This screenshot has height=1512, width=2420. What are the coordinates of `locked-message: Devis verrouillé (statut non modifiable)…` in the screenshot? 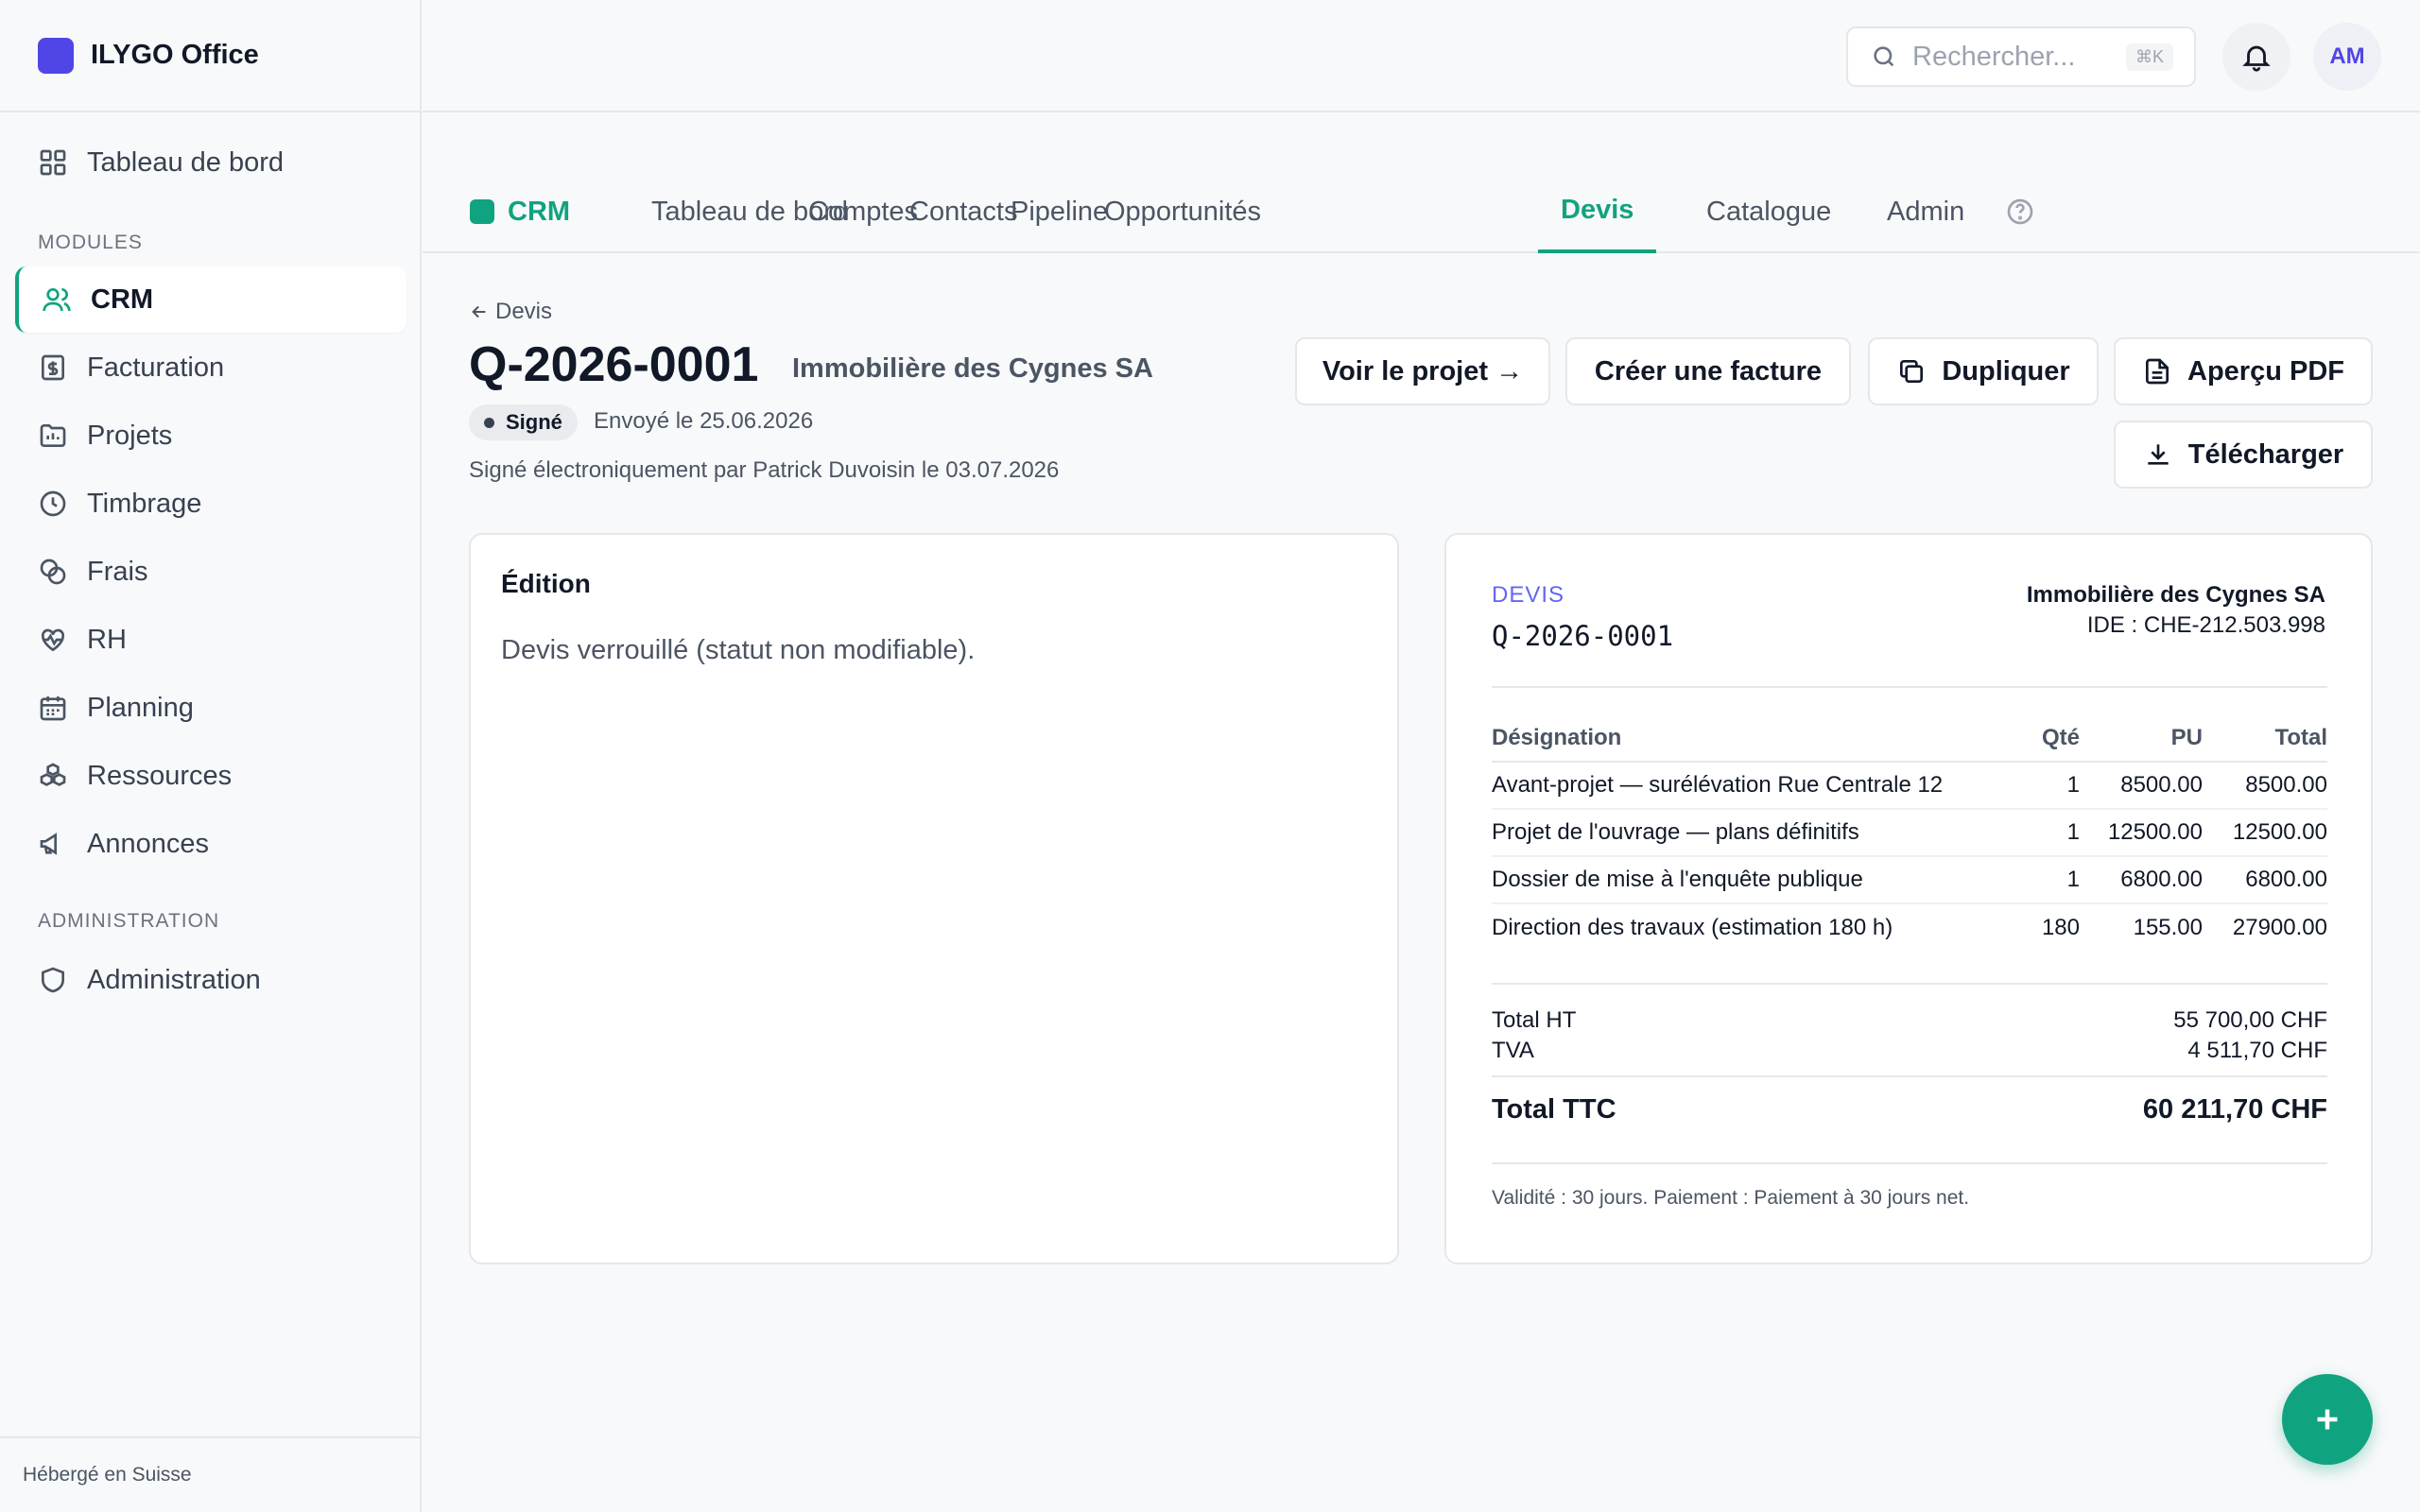 It's located at (738, 650).